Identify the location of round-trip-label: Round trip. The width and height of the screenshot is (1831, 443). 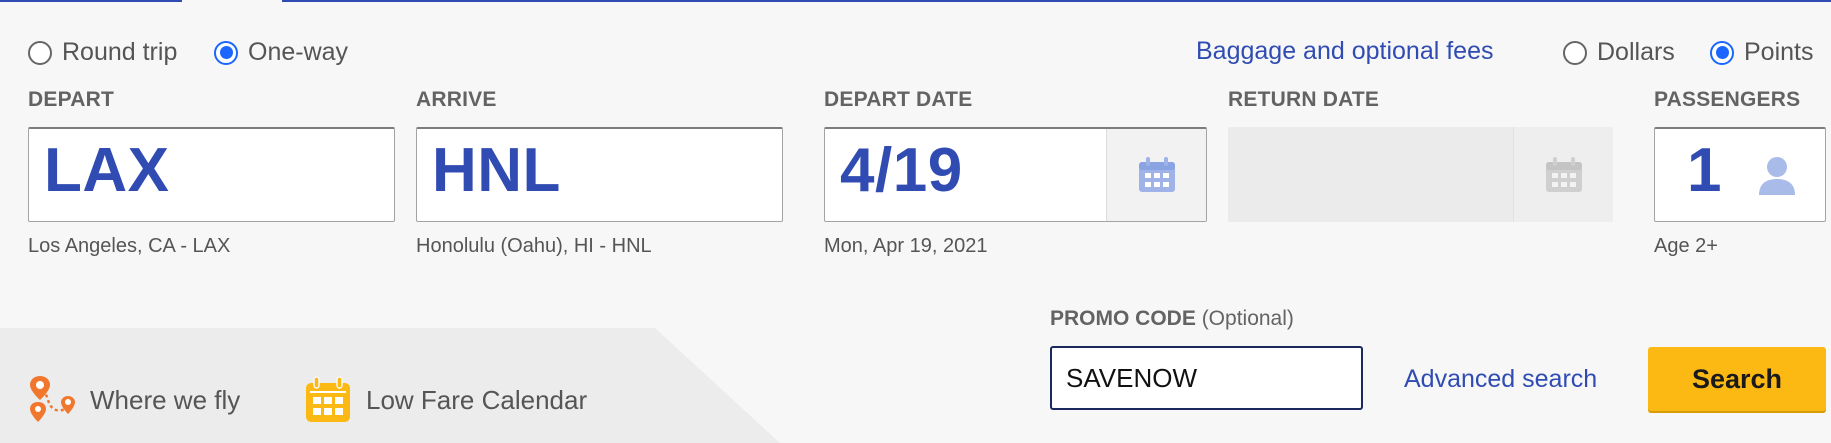
(120, 52).